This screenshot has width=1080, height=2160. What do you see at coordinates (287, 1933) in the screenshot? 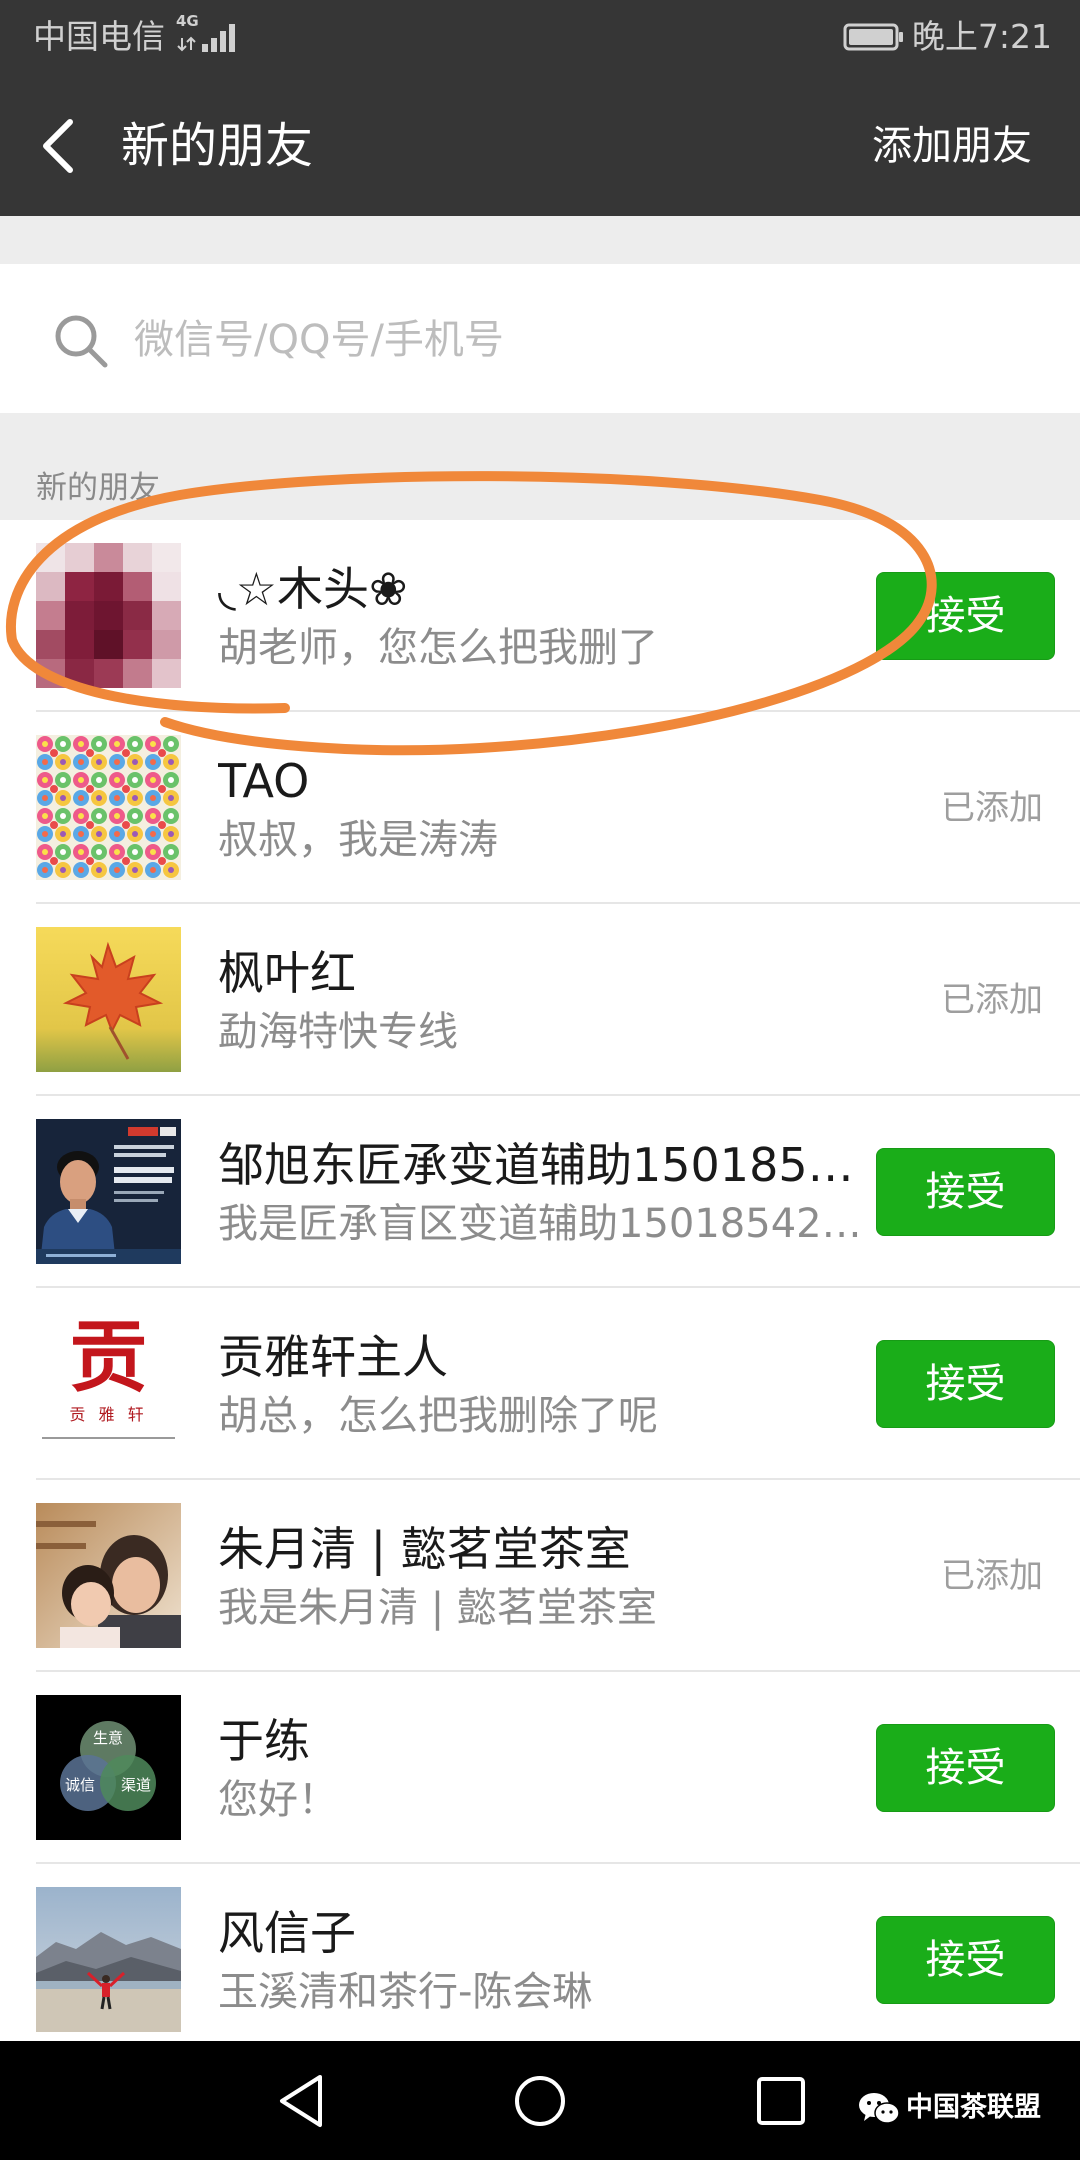
I see `friend-name: 风信子` at bounding box center [287, 1933].